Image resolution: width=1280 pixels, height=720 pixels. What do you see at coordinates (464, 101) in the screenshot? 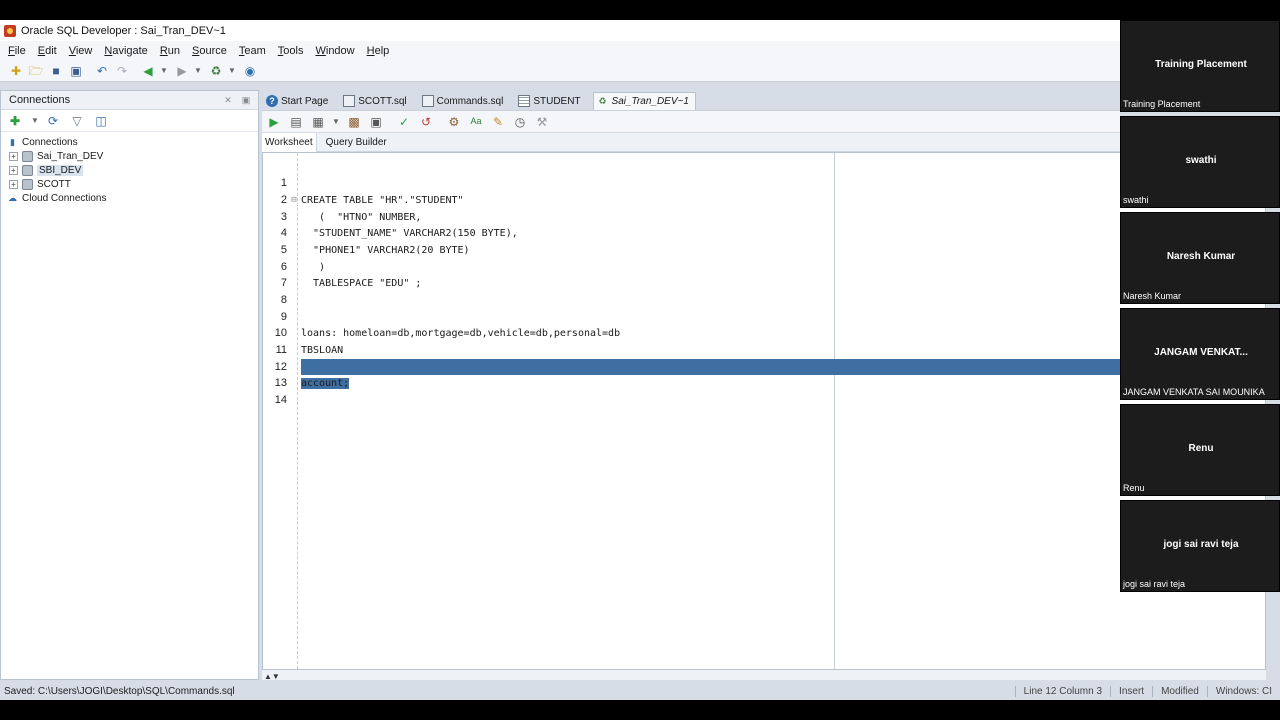
I see `tab-commands-sql: Commands.sql` at bounding box center [464, 101].